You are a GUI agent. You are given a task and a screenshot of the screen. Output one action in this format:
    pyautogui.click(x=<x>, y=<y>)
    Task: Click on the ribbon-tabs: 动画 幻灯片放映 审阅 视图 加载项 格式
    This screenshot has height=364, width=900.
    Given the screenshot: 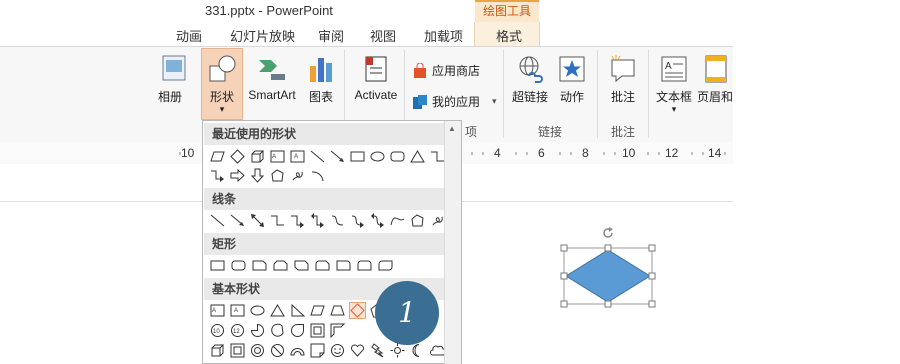 What is the action you would take?
    pyautogui.click(x=450, y=34)
    